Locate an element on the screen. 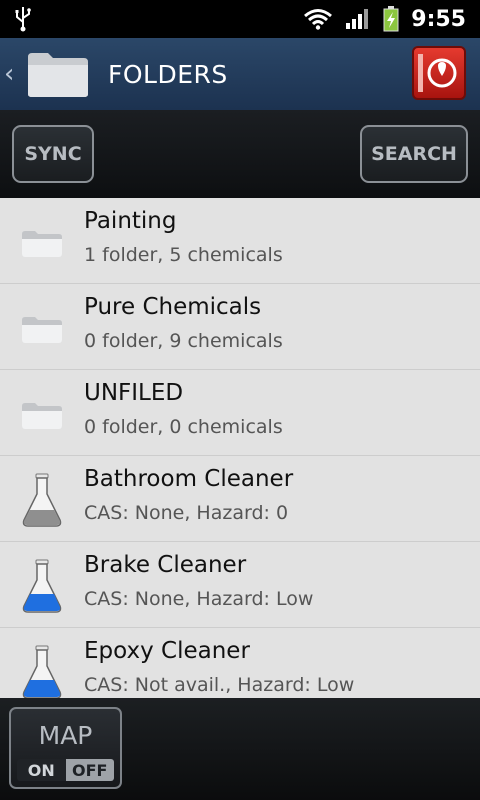 The height and width of the screenshot is (800, 480). item-title: Epoxy Cleaner is located at coordinates (167, 651).